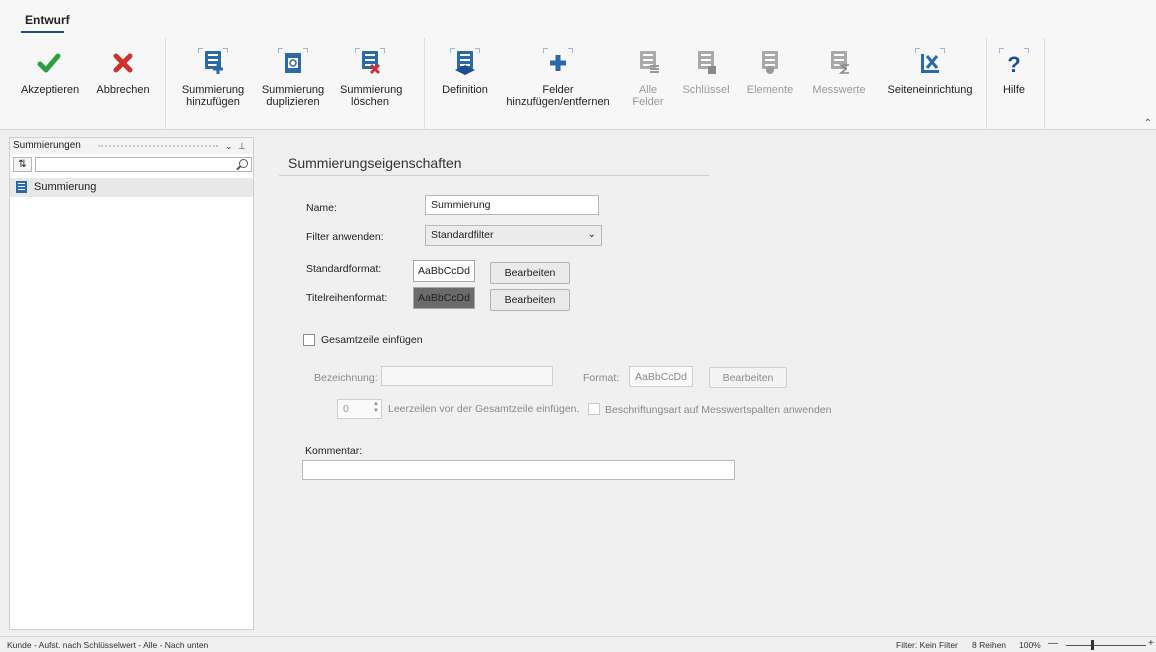 The height and width of the screenshot is (652, 1156). I want to click on zoom-in-button: +, so click(1151, 643).